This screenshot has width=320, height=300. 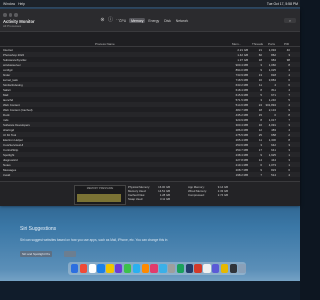 I want to click on memory-stat-value: 3.11 GB, so click(x=164, y=199).